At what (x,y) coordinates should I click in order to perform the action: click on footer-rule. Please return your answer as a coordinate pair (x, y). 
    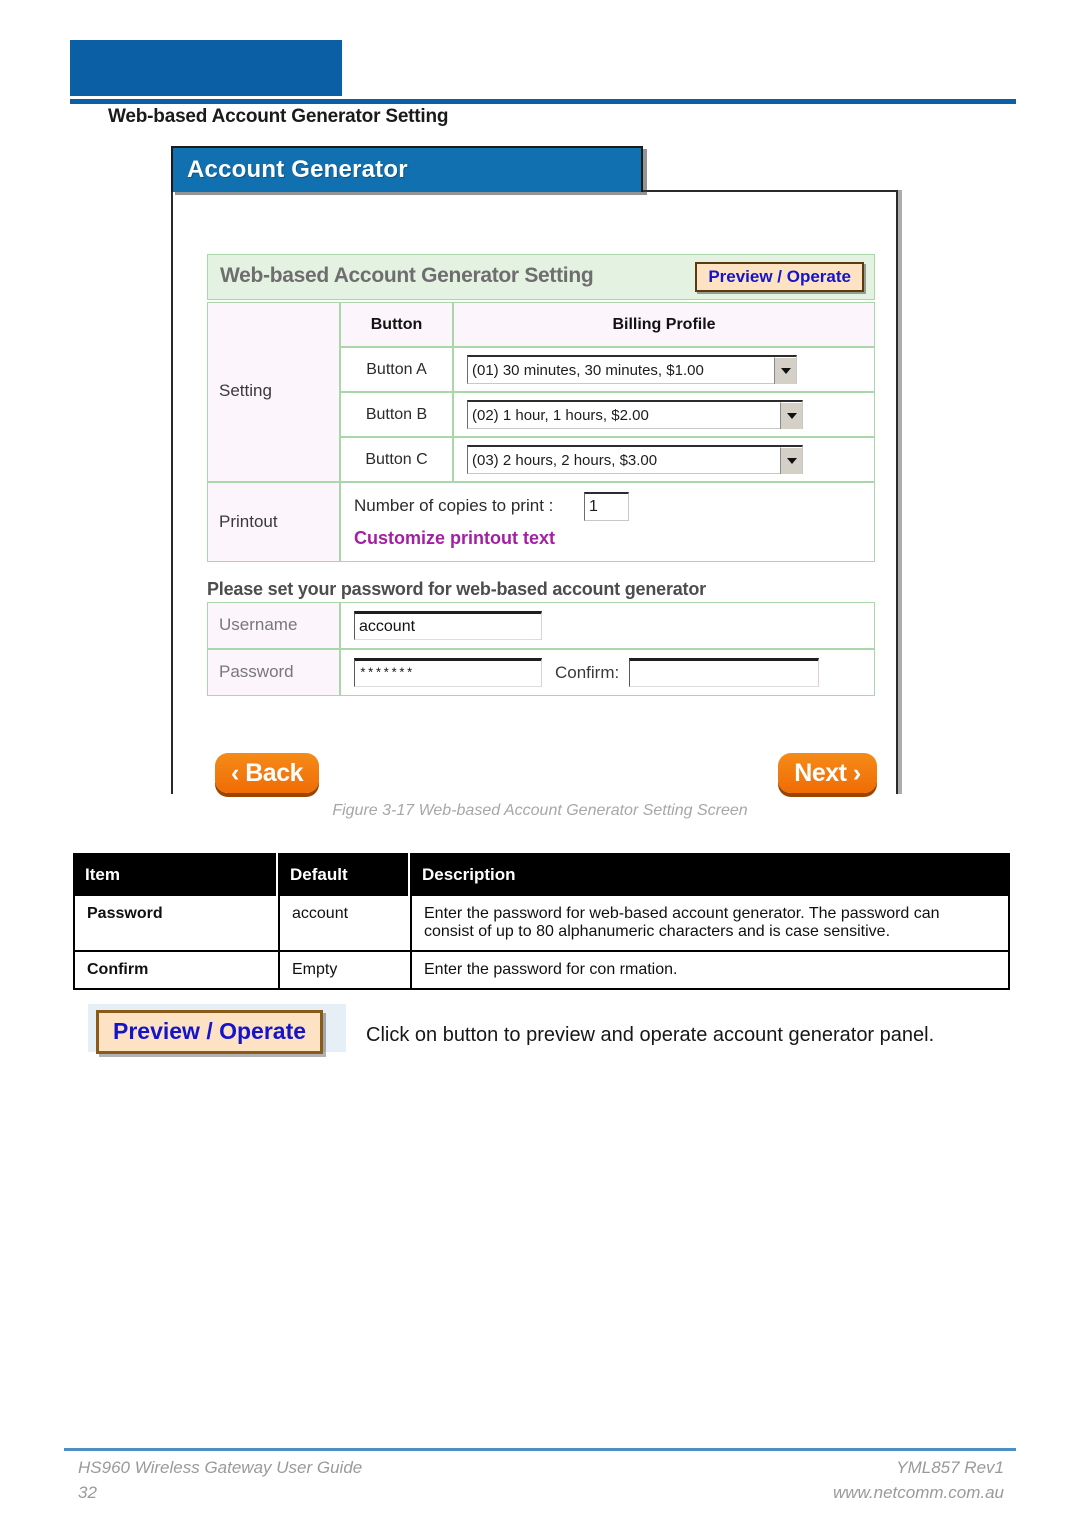
    Looking at the image, I should click on (540, 1449).